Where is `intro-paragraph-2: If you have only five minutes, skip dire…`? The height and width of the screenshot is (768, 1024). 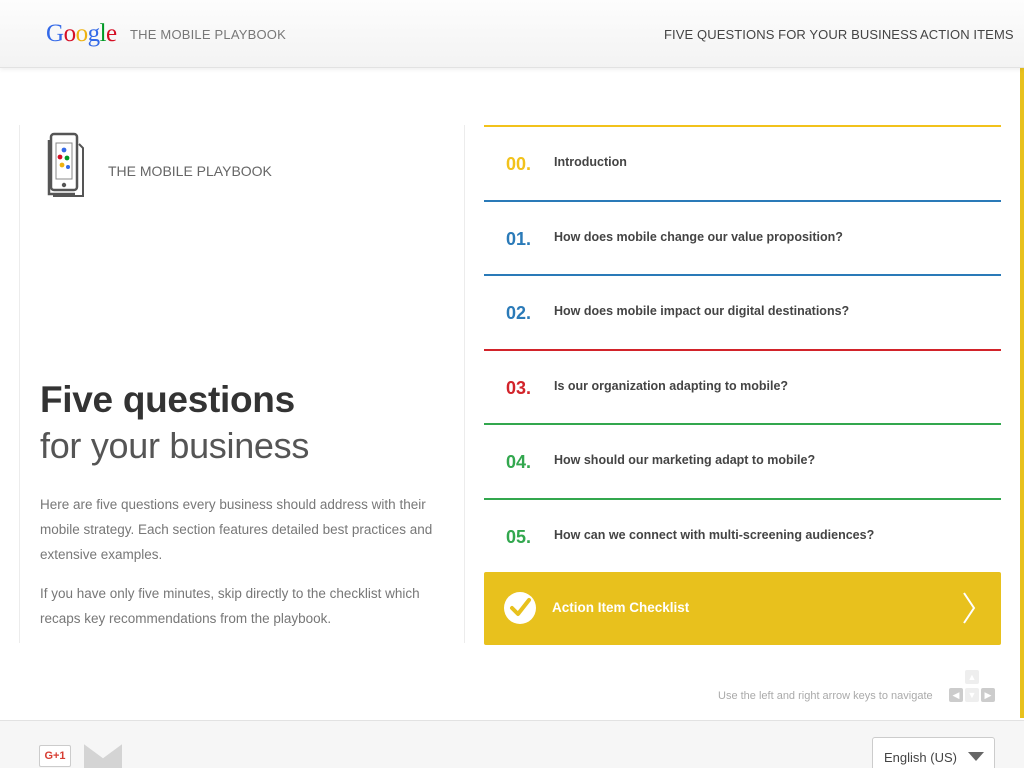 intro-paragraph-2: If you have only five minutes, skip dire… is located at coordinates (230, 606).